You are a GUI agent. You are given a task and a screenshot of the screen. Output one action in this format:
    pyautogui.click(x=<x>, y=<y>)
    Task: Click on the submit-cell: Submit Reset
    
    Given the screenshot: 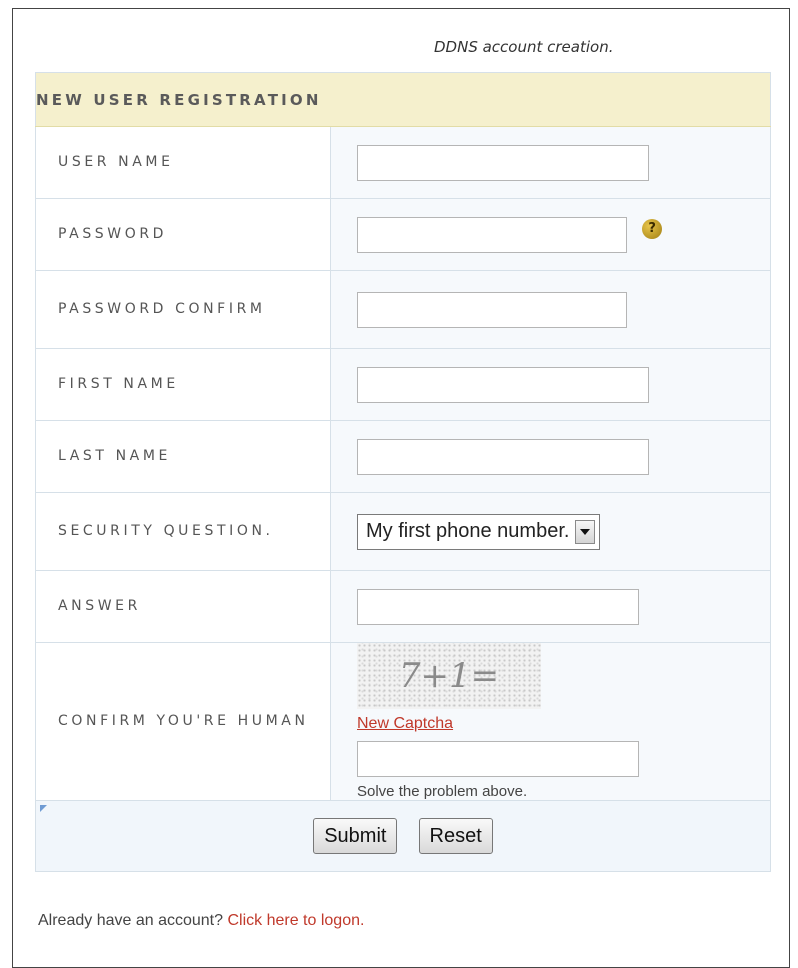 What is the action you would take?
    pyautogui.click(x=403, y=836)
    